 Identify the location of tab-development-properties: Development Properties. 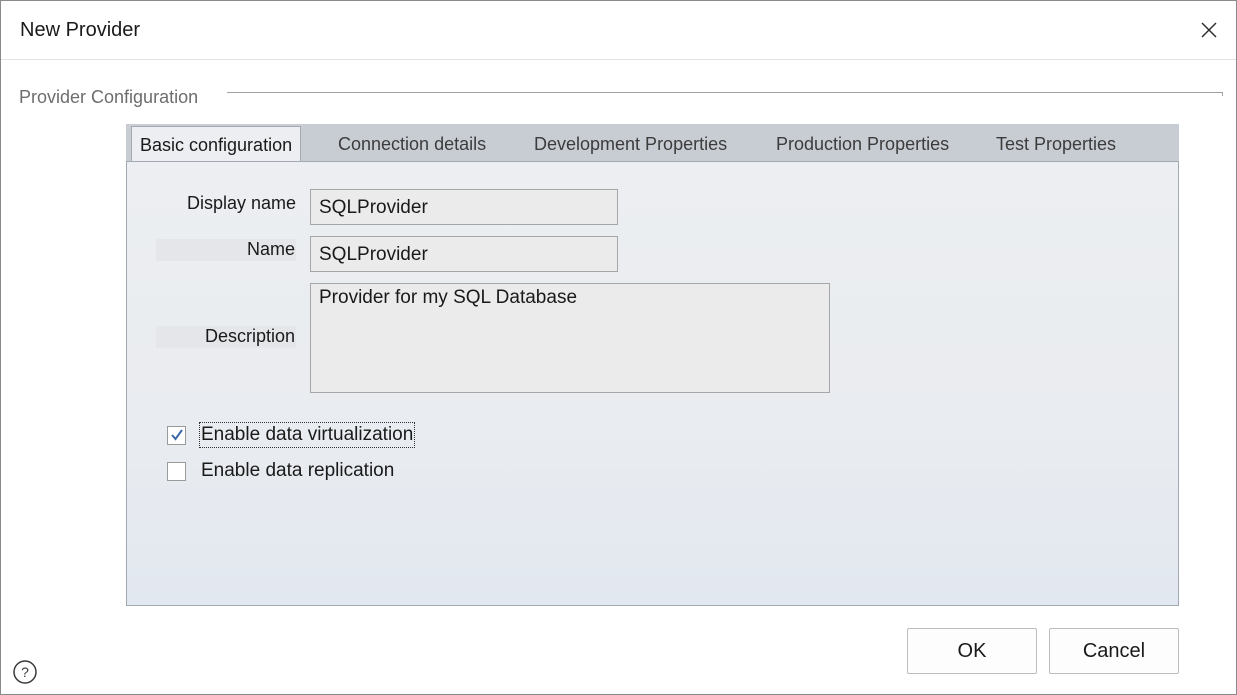
(630, 143).